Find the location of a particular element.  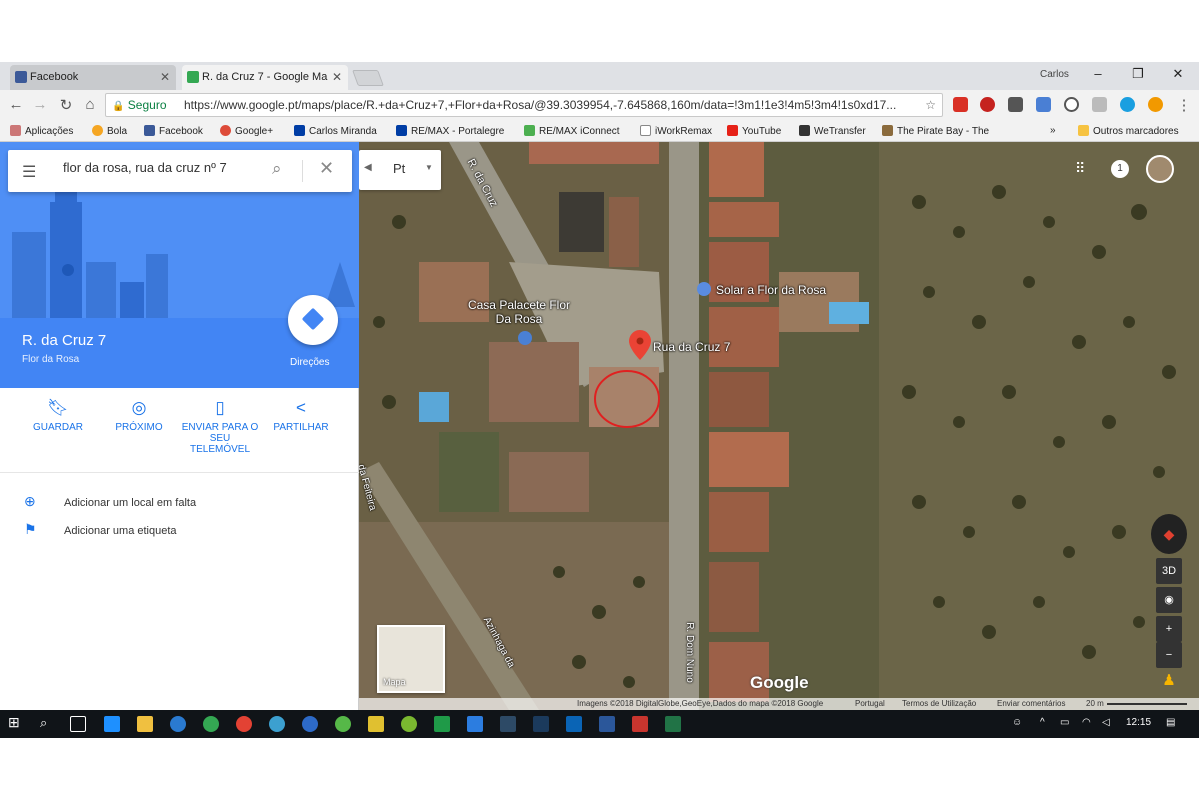

photoshop-icon is located at coordinates (541, 724).